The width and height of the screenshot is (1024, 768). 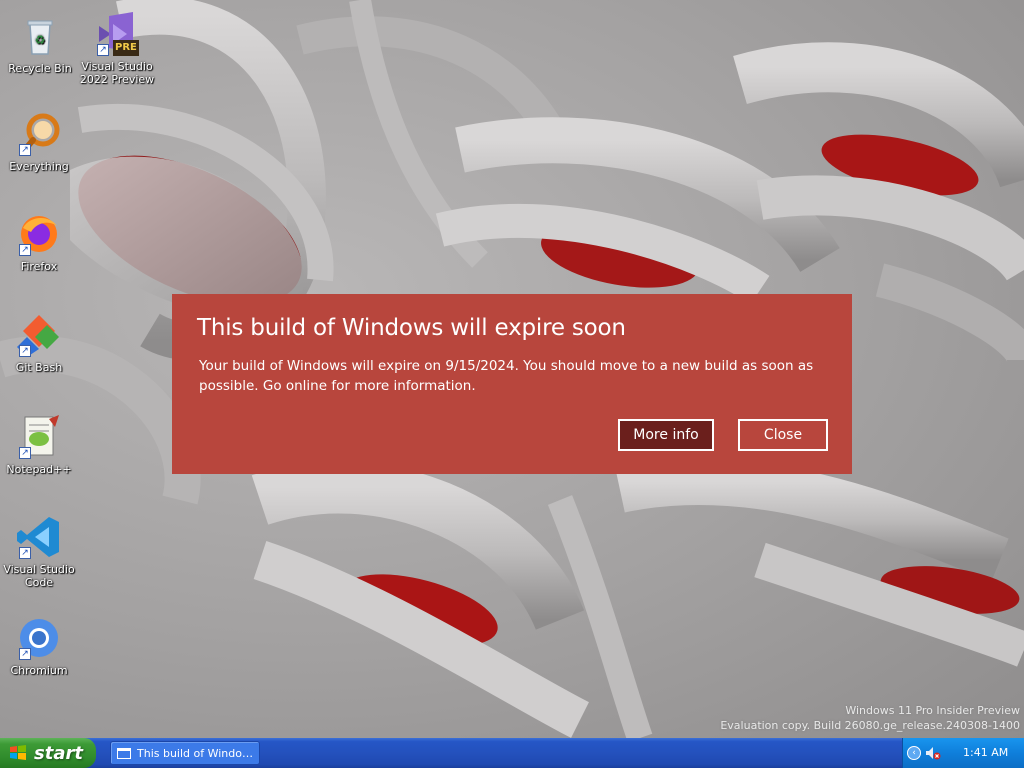 I want to click on firefox-icon: ↗, so click(x=39, y=234).